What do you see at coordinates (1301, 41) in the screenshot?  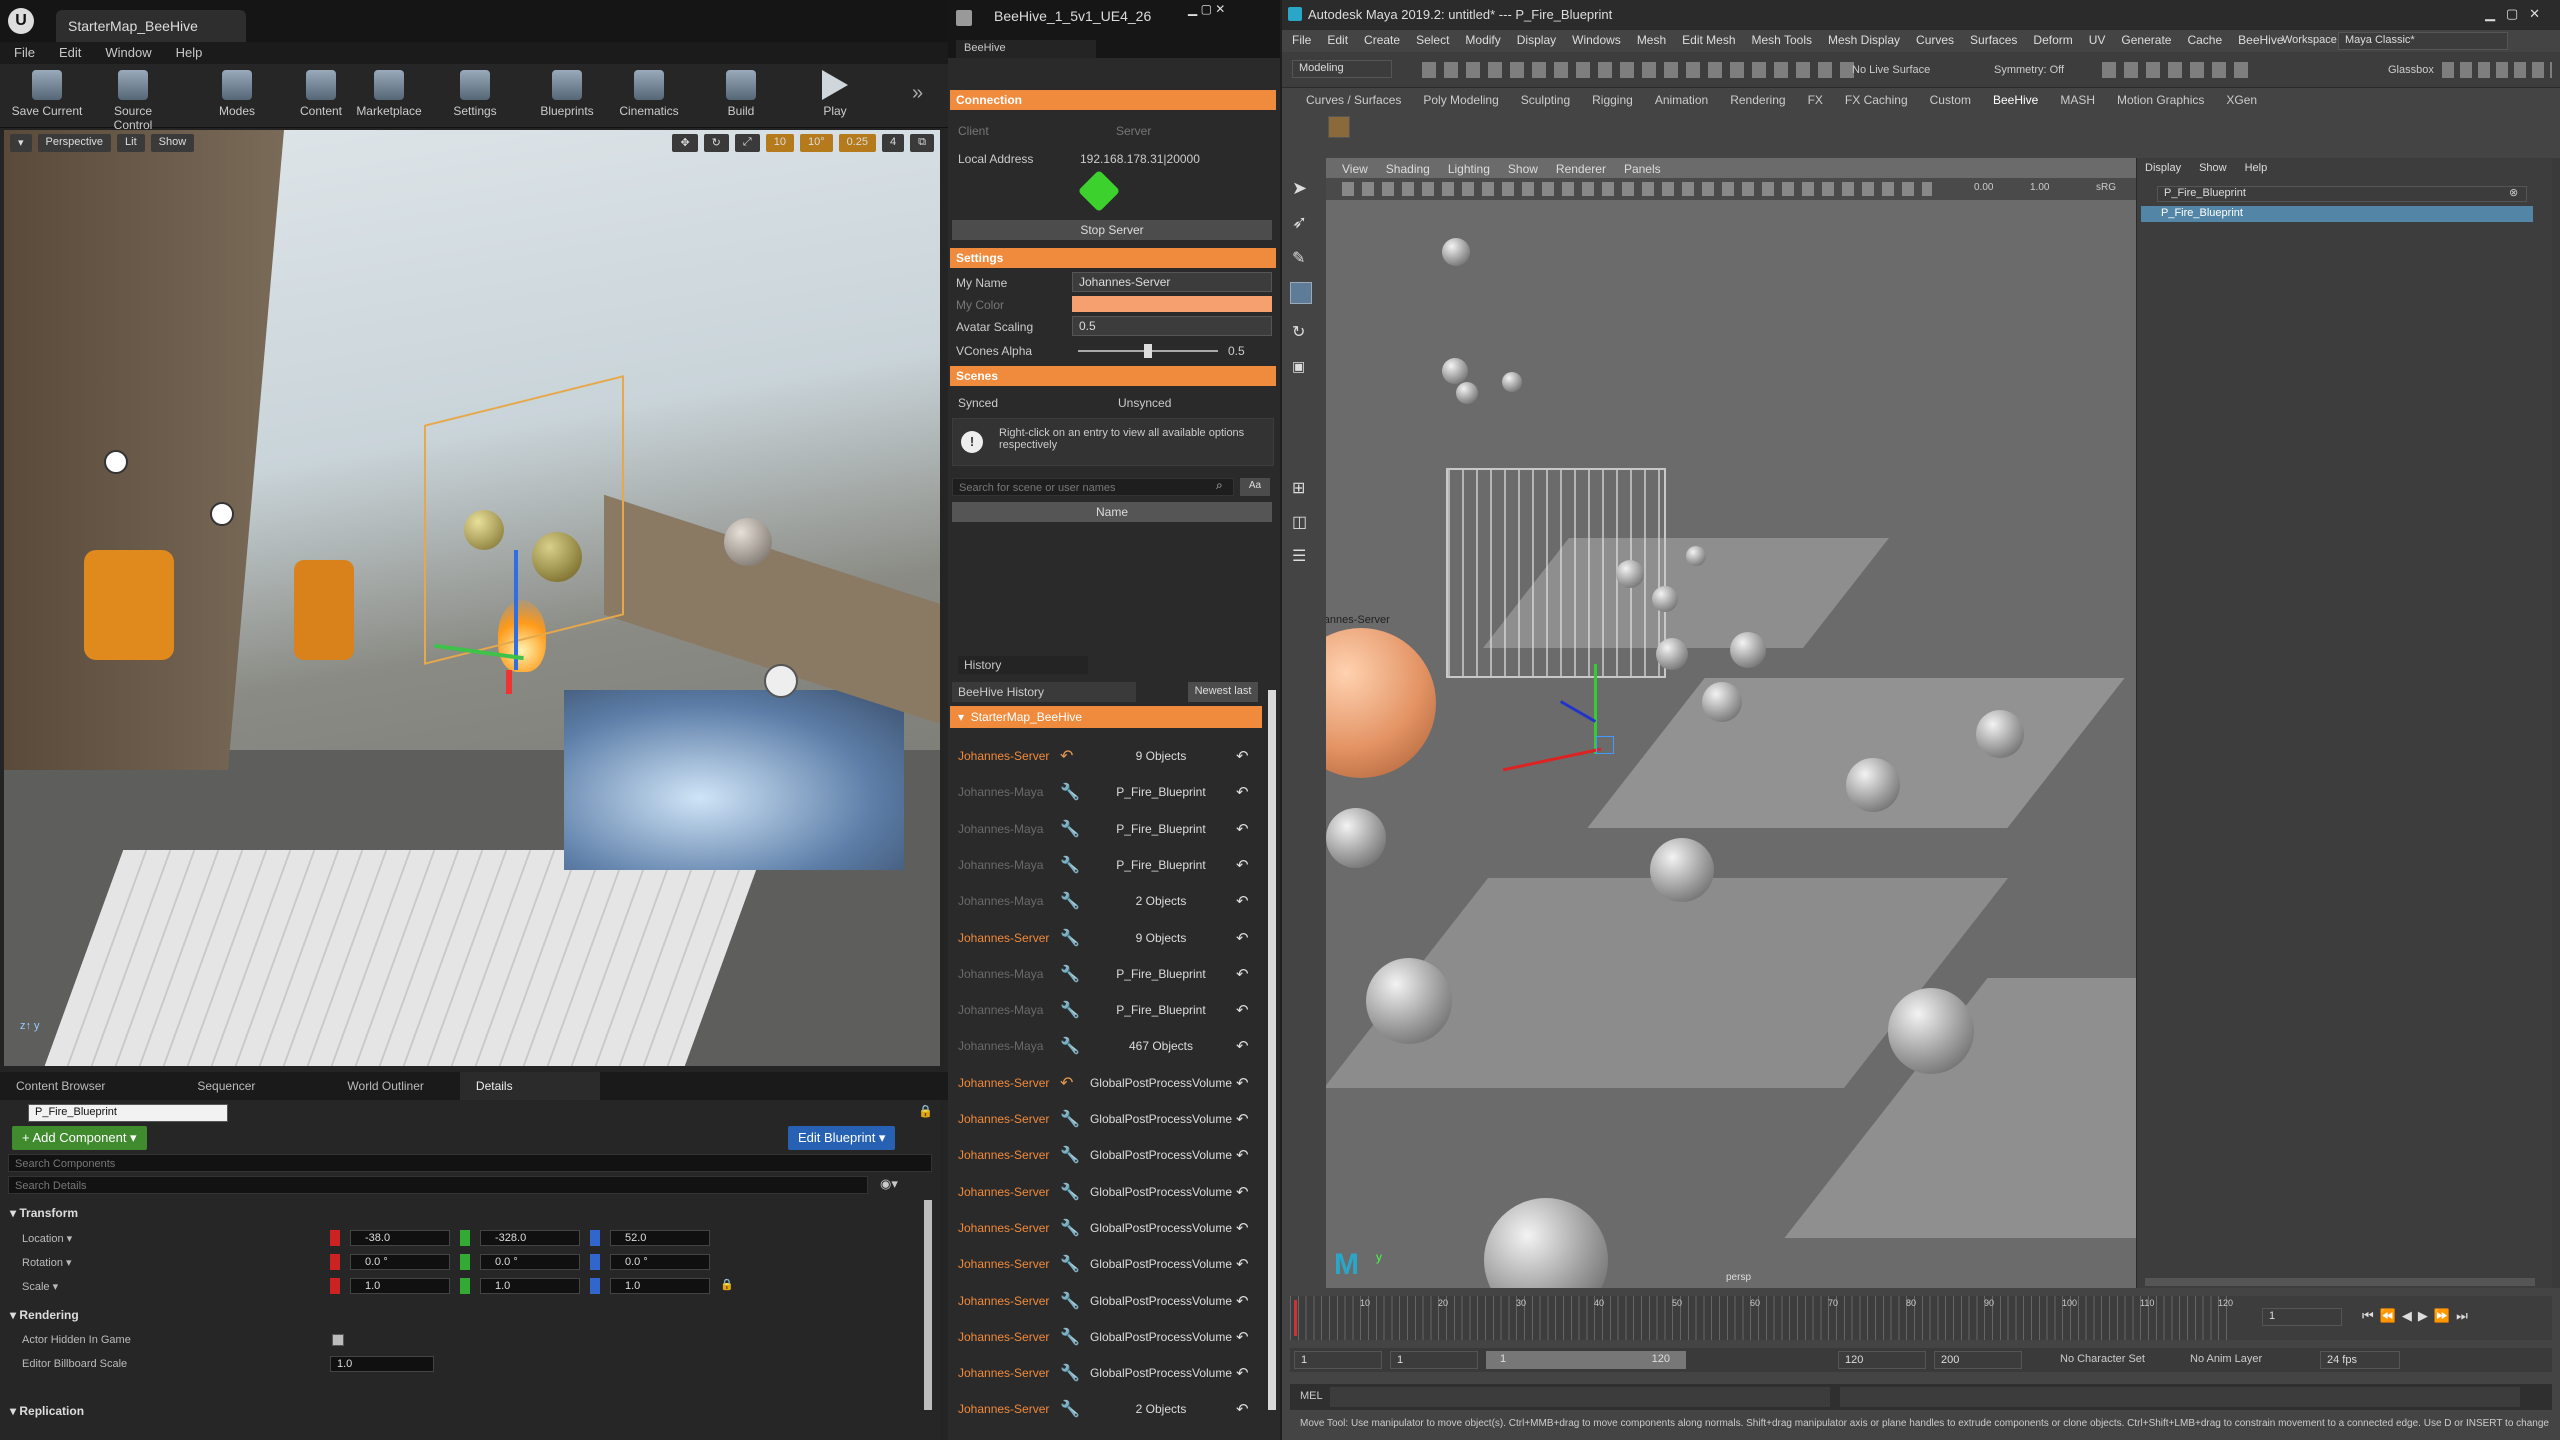 I see `maya-menu-item: File` at bounding box center [1301, 41].